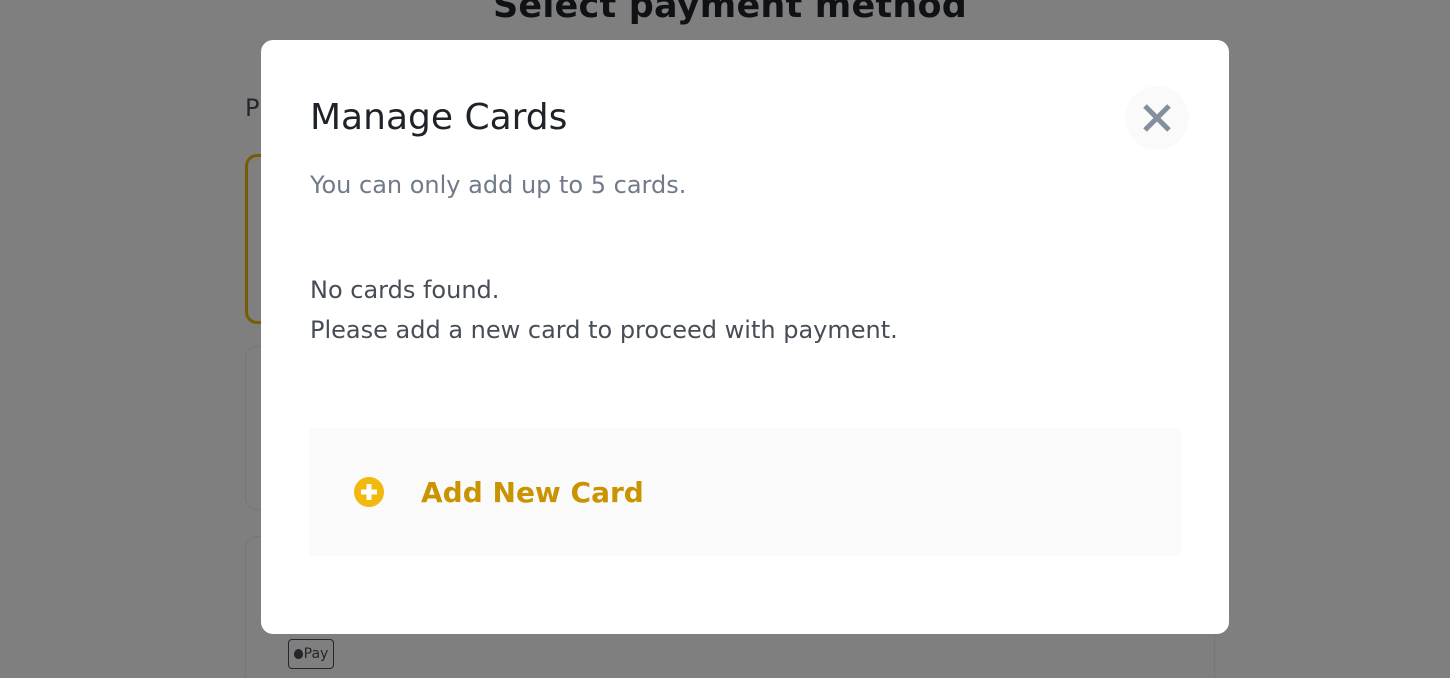 This screenshot has width=1450, height=678. I want to click on close-icon, so click(1157, 118).